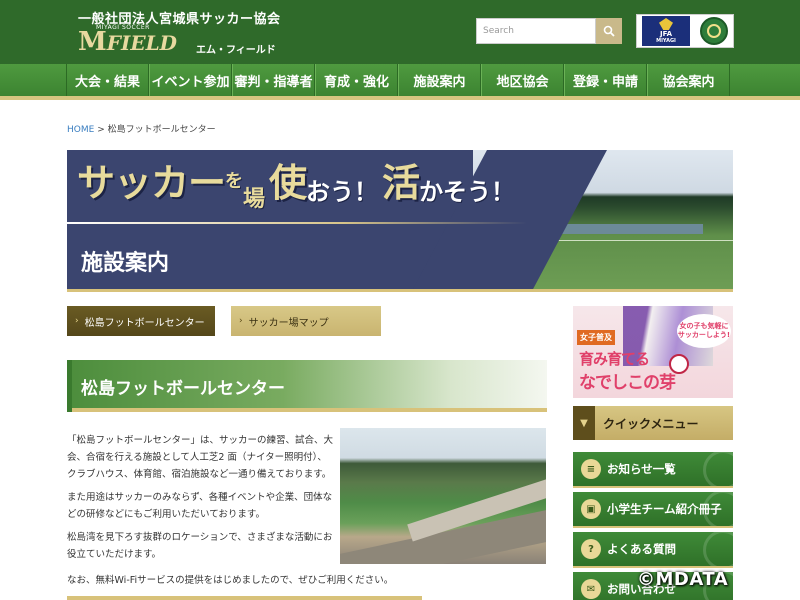 The image size is (800, 600). I want to click on quick-menu-label: クイックメニュー, so click(651, 423).